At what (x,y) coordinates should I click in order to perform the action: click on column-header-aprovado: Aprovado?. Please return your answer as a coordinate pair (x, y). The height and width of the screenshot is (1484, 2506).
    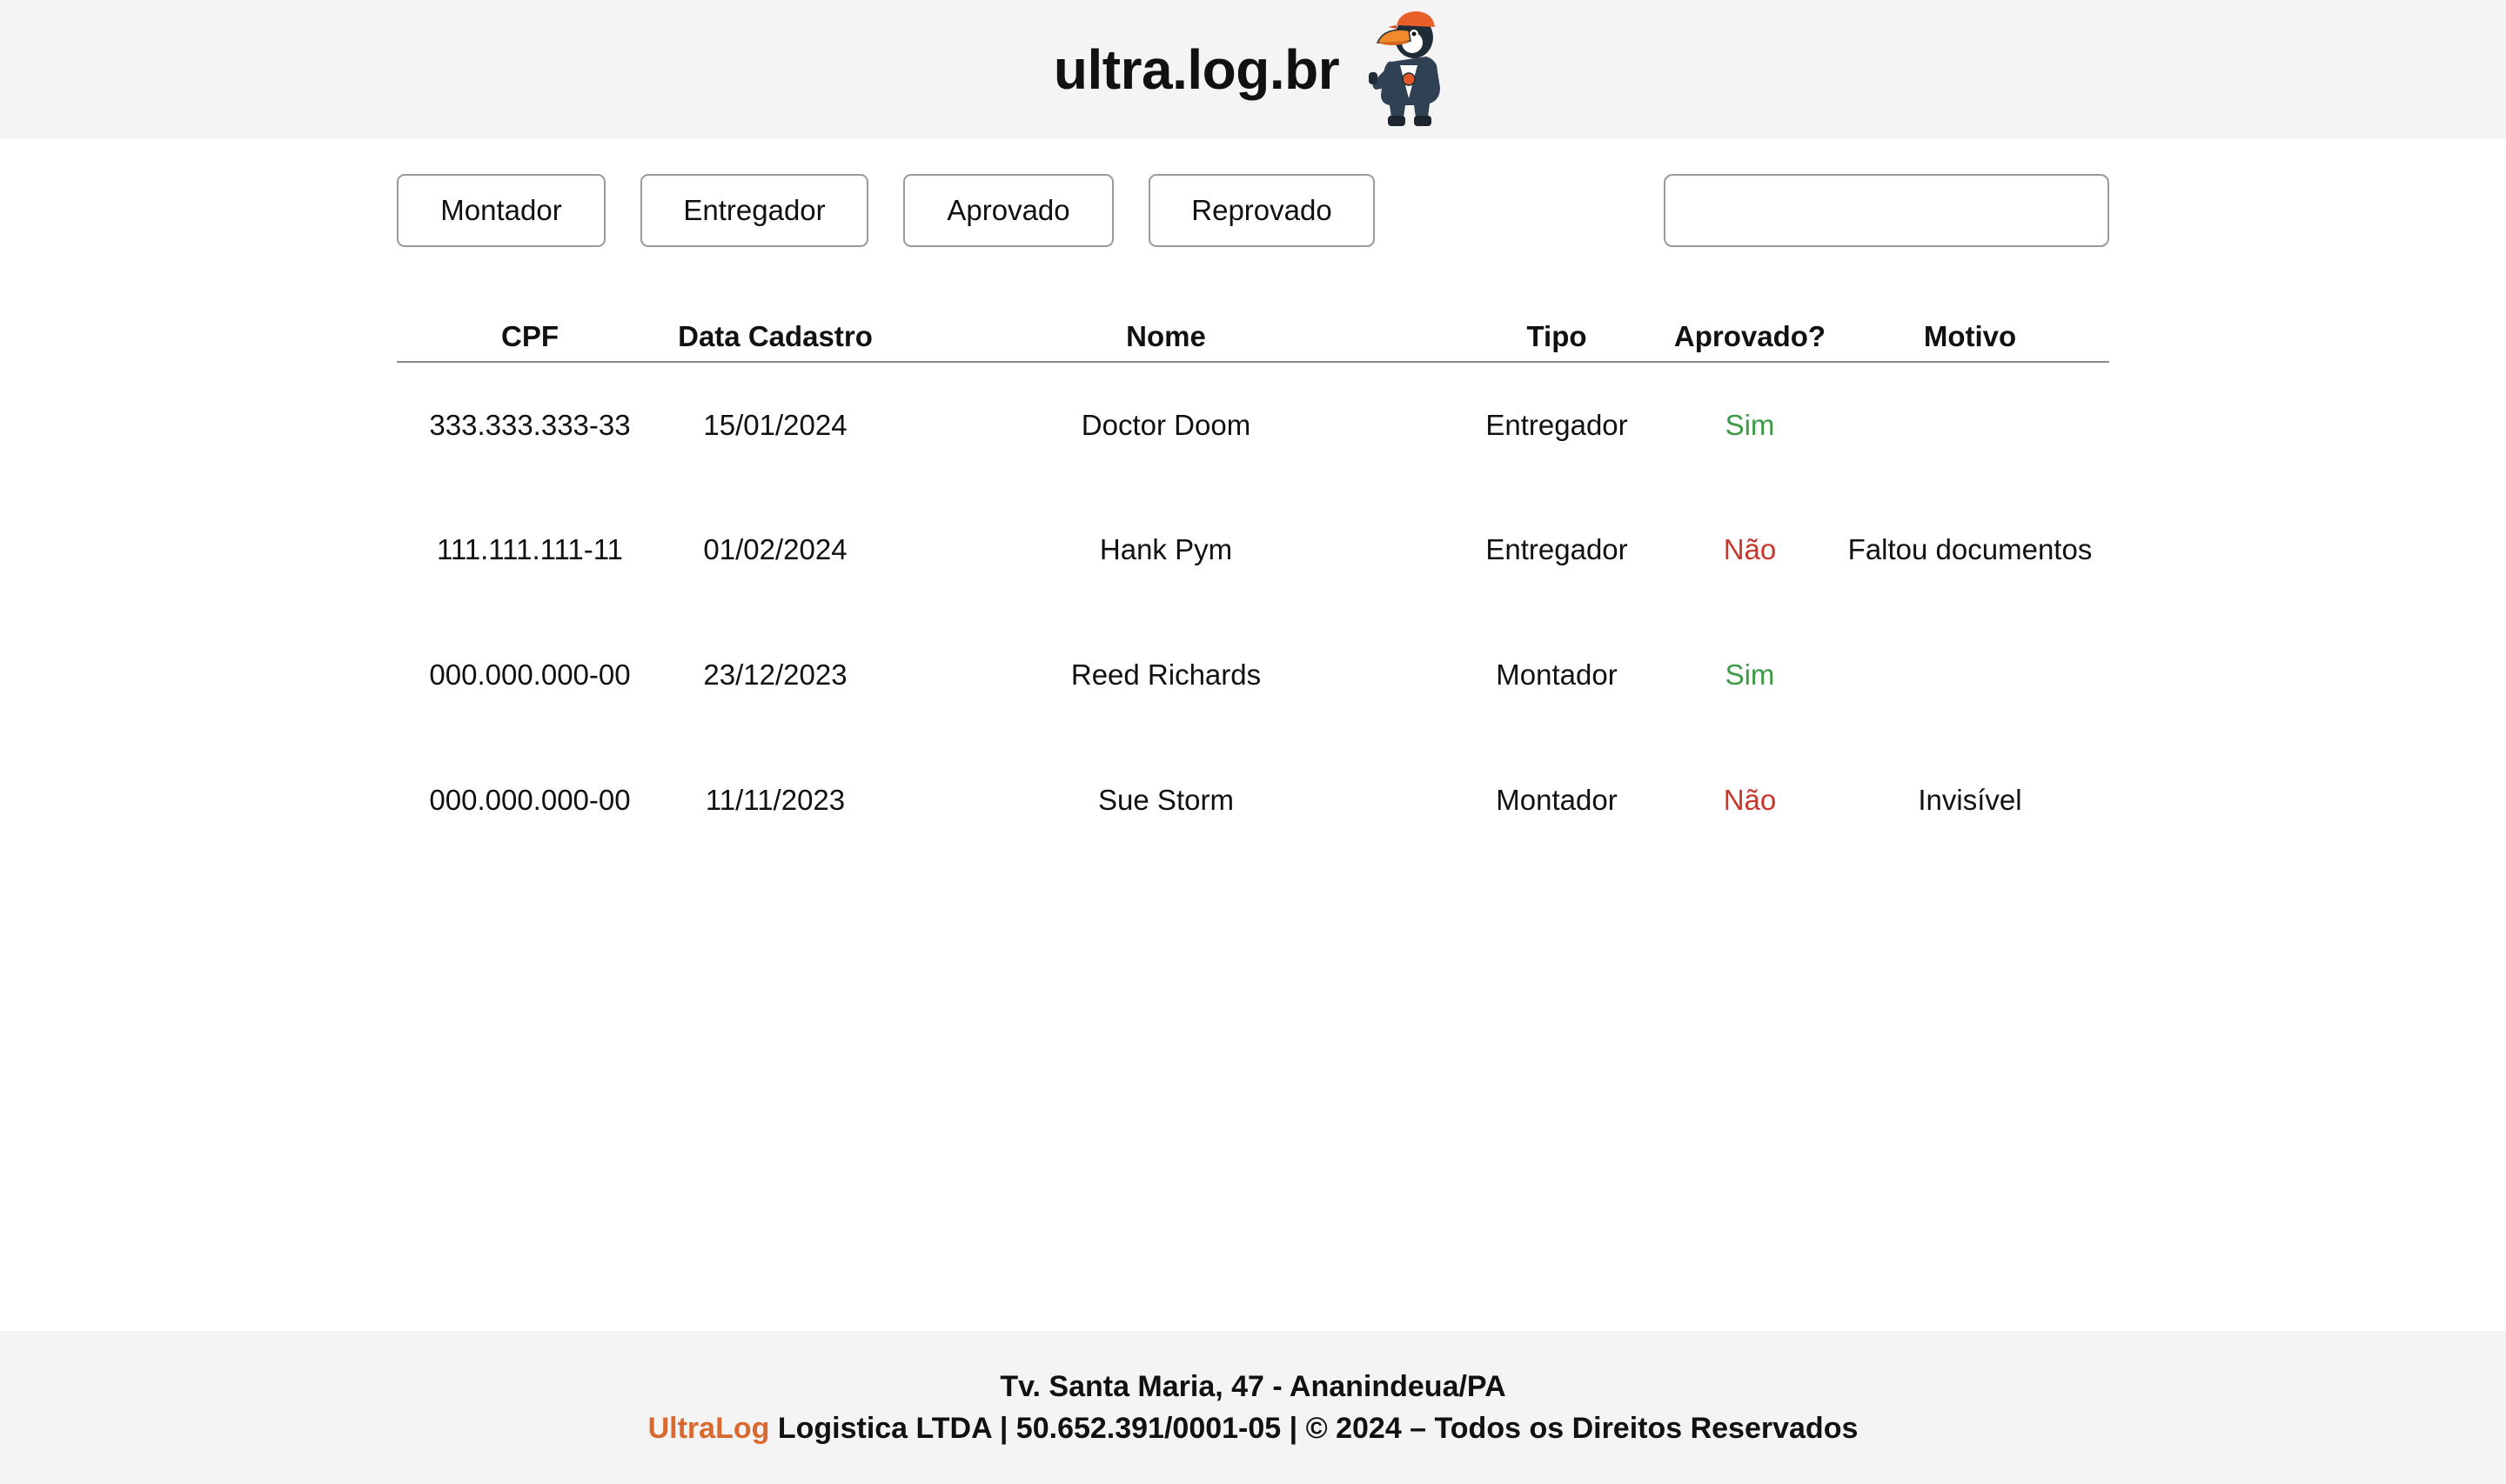
    Looking at the image, I should click on (1750, 338).